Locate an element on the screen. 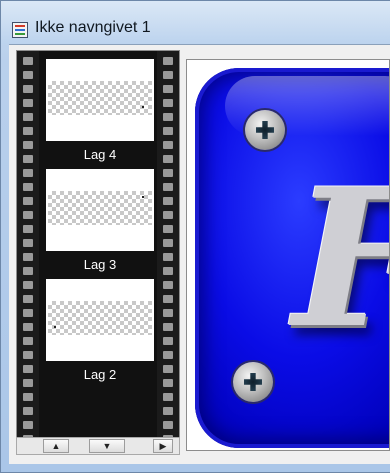 This screenshot has width=390, height=473. layer-thumbnail-lag2 is located at coordinates (100, 320).